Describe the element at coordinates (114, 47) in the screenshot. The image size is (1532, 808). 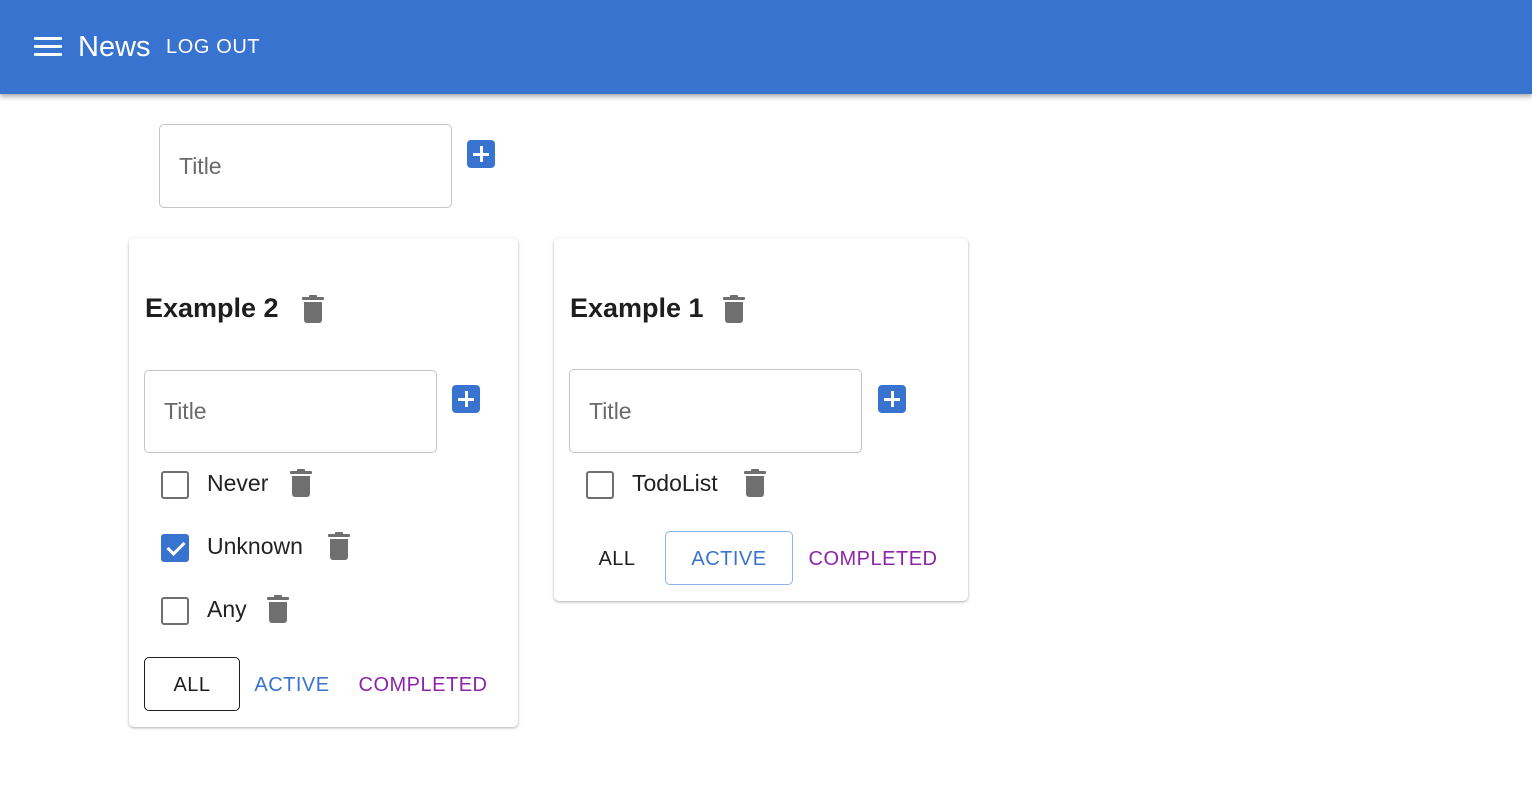
I see `app-title: News` at that location.